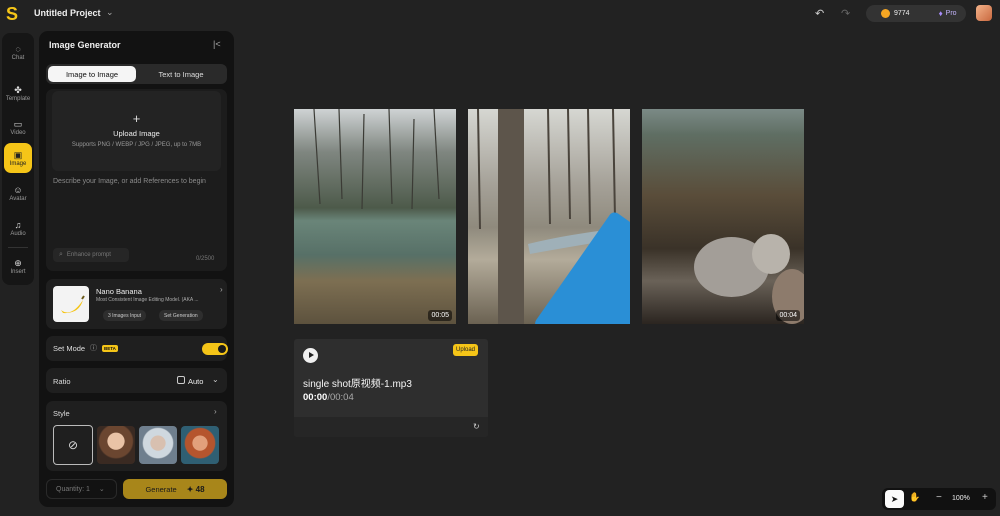  What do you see at coordinates (161, 489) in the screenshot?
I see `generate-label: Generate` at bounding box center [161, 489].